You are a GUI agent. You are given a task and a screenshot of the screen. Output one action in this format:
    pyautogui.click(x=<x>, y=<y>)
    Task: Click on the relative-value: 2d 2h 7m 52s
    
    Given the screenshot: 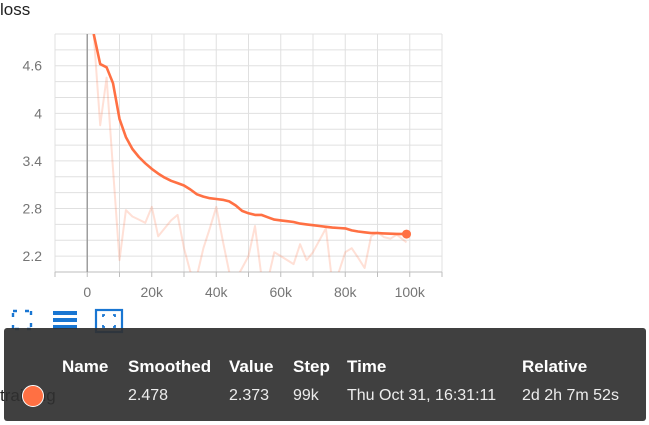 What is the action you would take?
    pyautogui.click(x=570, y=395)
    